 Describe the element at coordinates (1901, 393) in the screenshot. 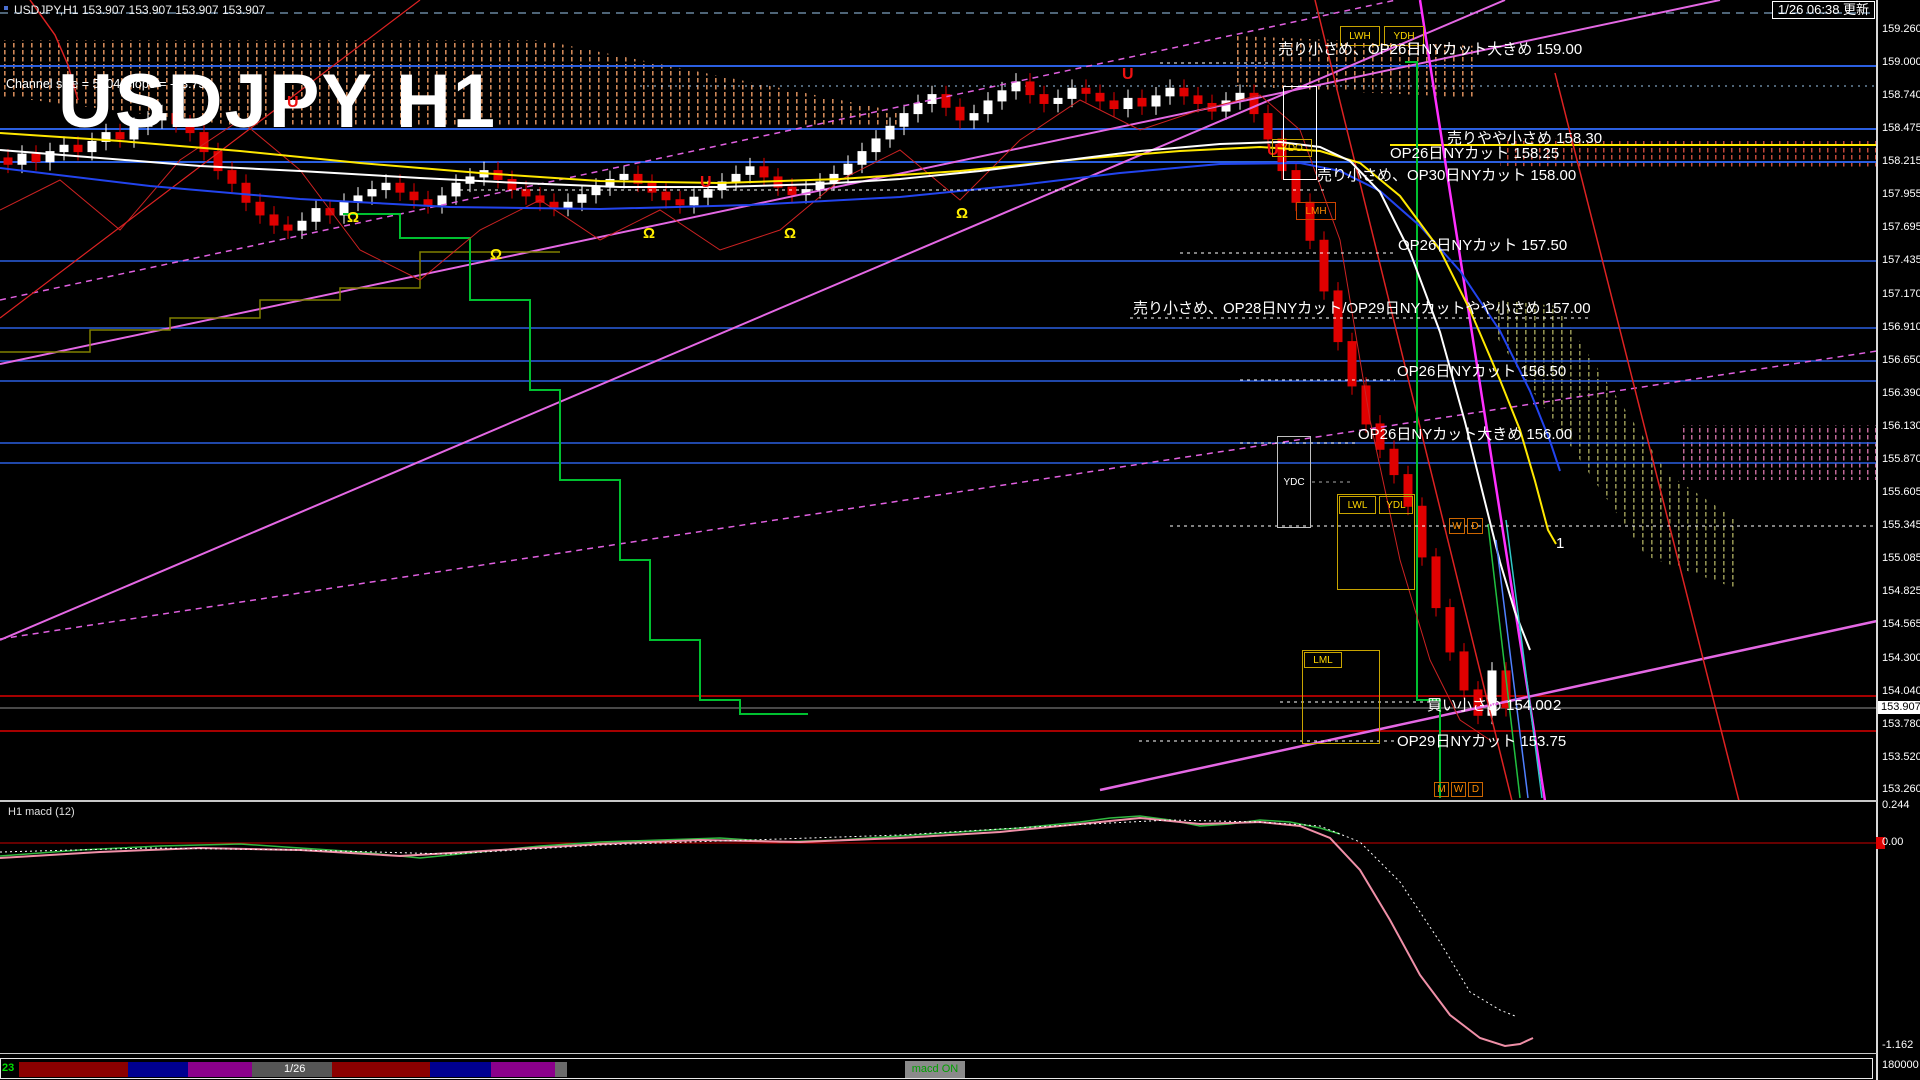

I see `price-axis-label: 156.390` at that location.